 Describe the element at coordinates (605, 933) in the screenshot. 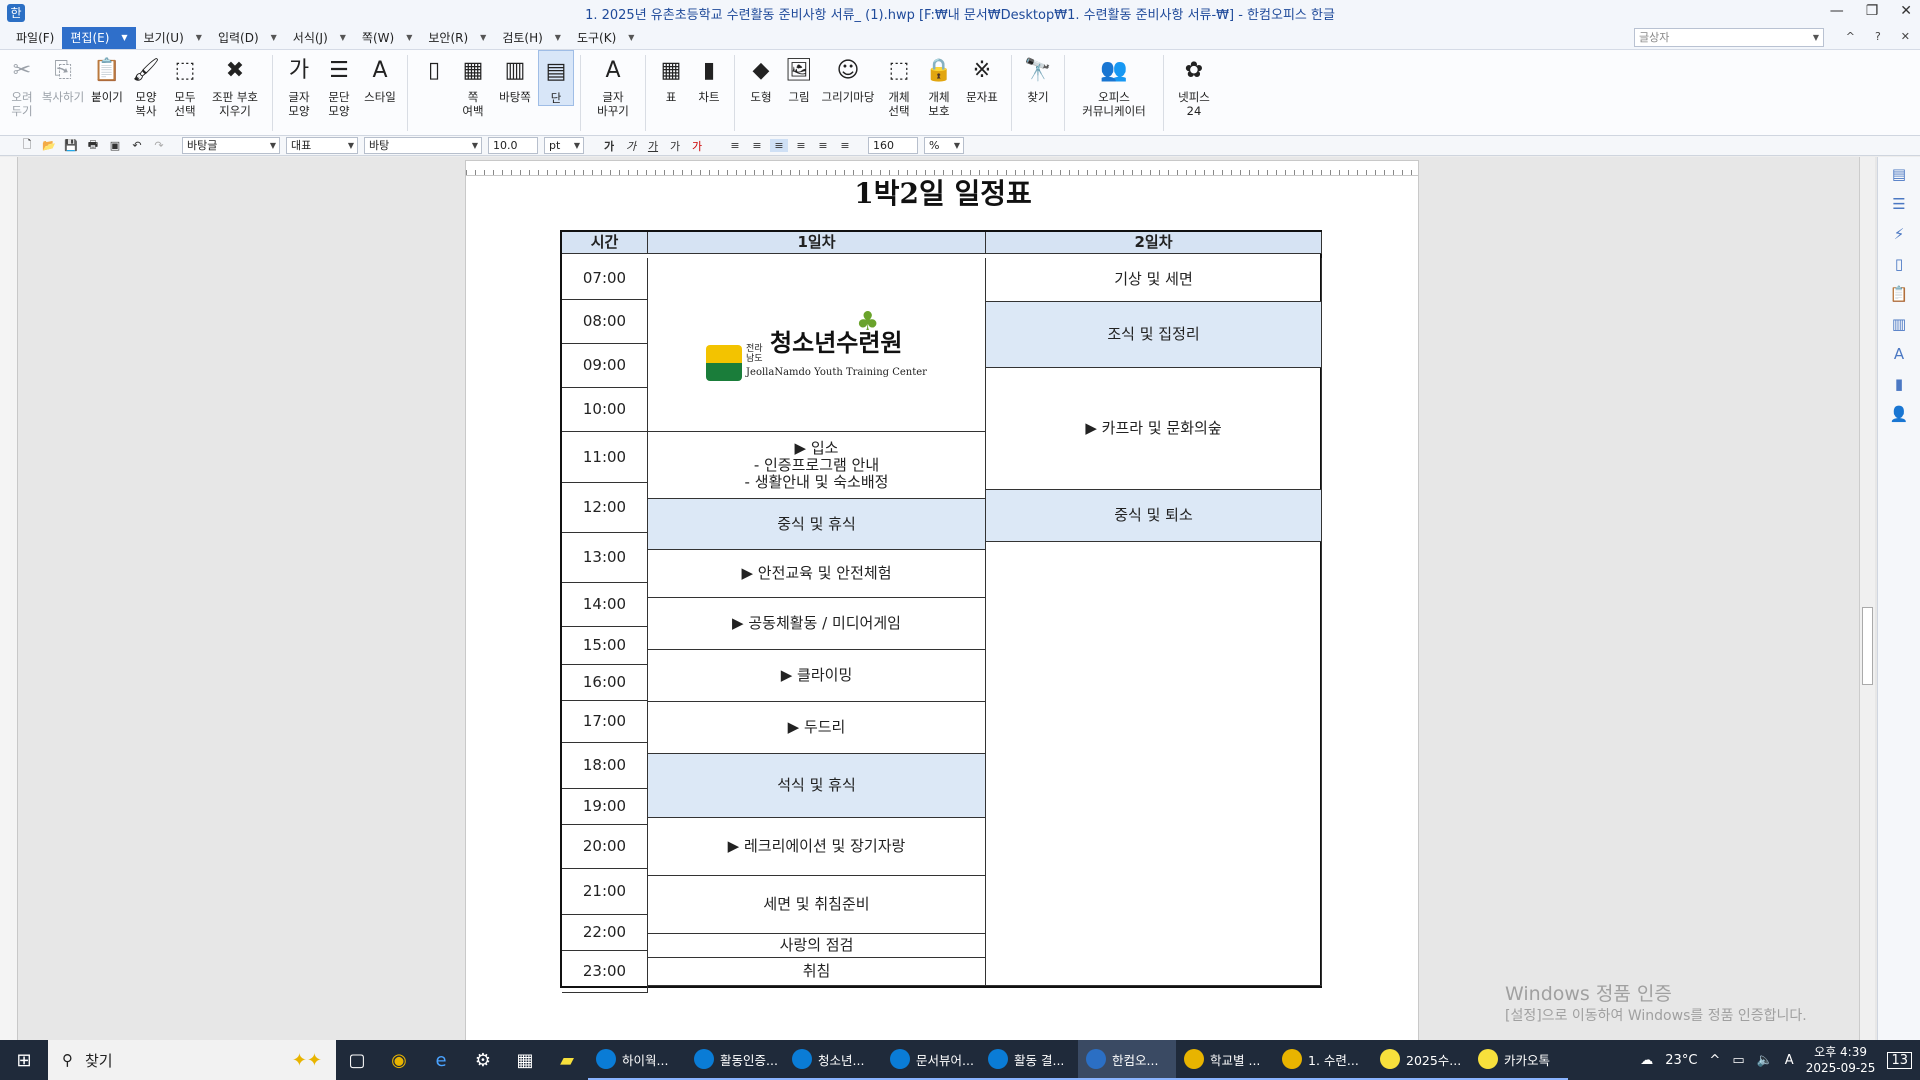

I see `time-cell: 22:00` at that location.